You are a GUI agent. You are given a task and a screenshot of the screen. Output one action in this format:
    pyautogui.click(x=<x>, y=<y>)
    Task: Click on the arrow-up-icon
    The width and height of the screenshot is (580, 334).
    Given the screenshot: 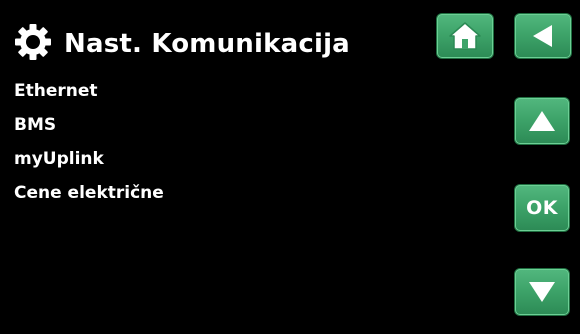 What is the action you would take?
    pyautogui.click(x=542, y=121)
    